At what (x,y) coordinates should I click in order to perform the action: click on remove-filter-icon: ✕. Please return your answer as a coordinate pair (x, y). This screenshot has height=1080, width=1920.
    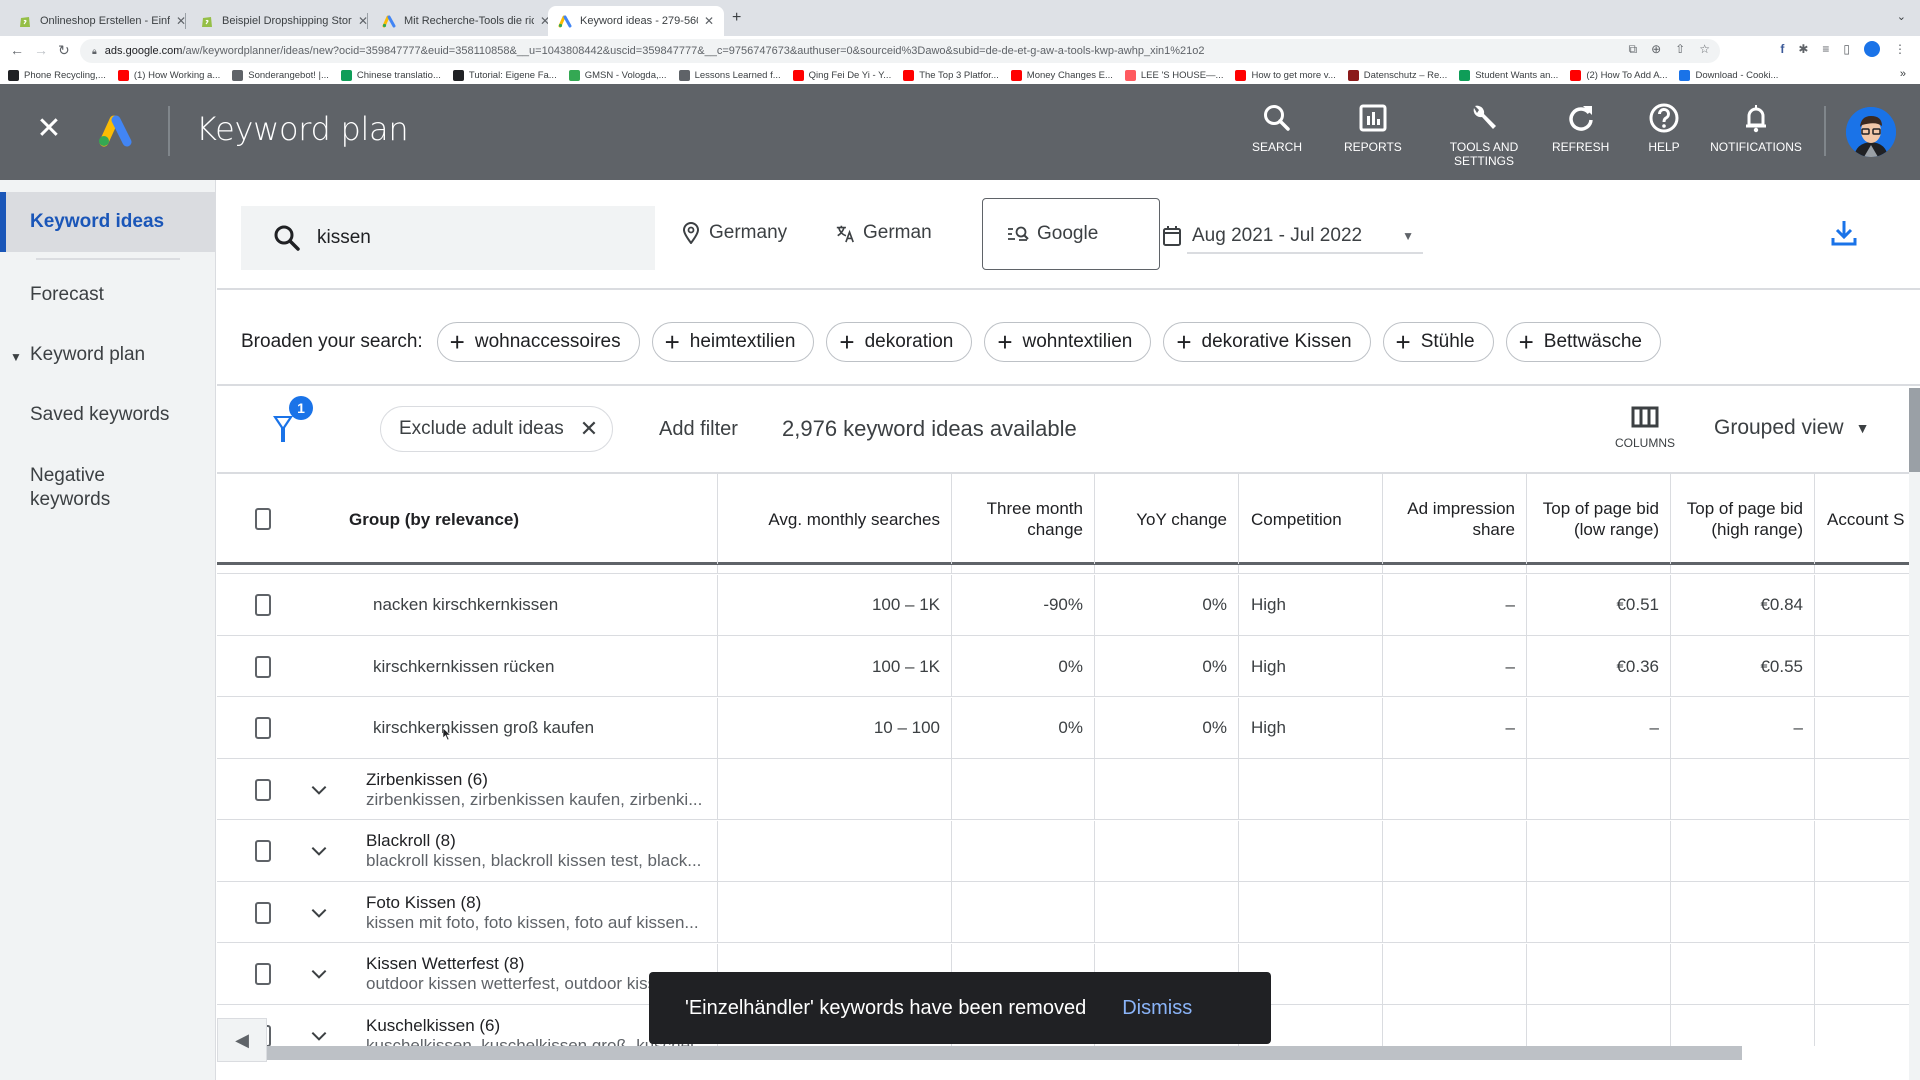
    Looking at the image, I should click on (589, 429).